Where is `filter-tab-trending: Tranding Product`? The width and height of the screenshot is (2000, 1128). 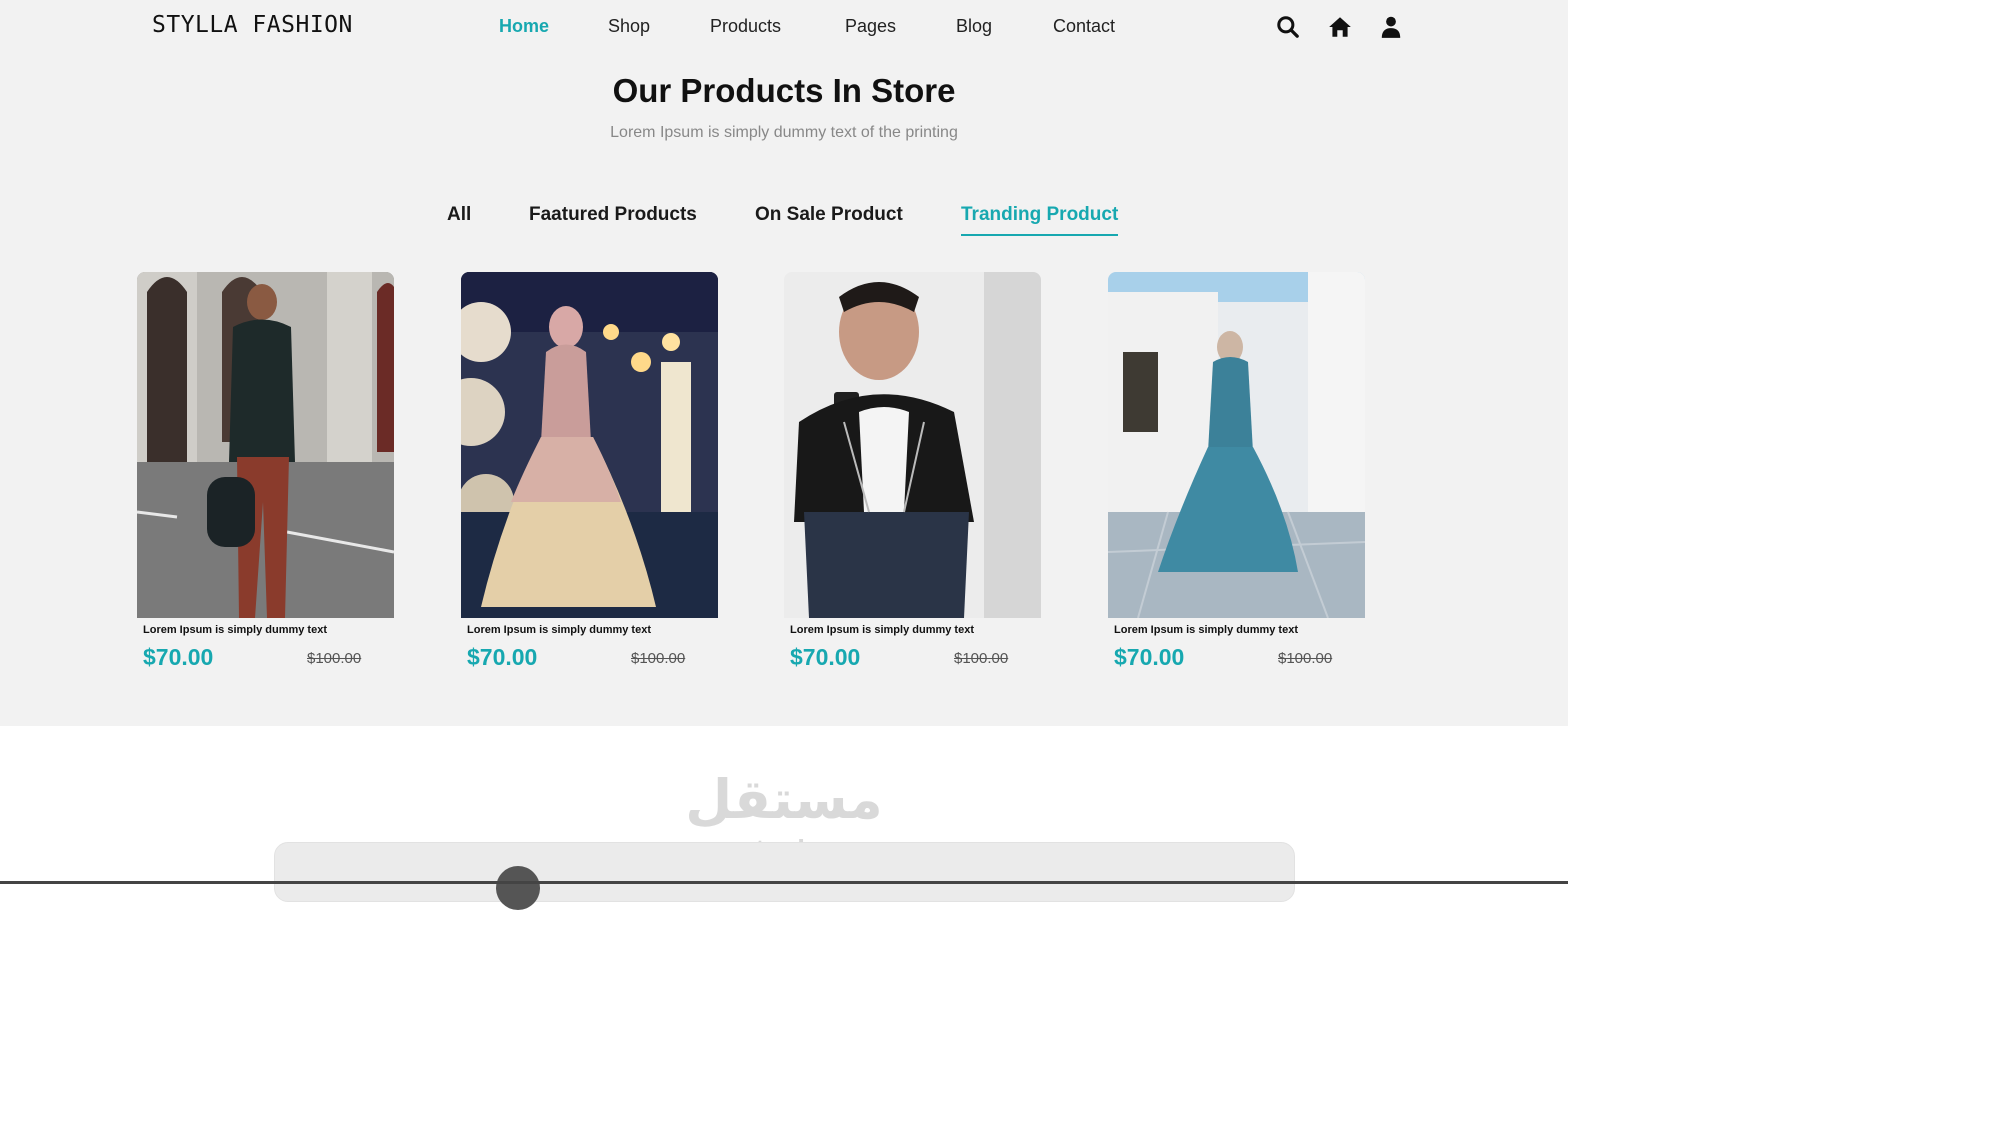 filter-tab-trending: Tranding Product is located at coordinates (1040, 220).